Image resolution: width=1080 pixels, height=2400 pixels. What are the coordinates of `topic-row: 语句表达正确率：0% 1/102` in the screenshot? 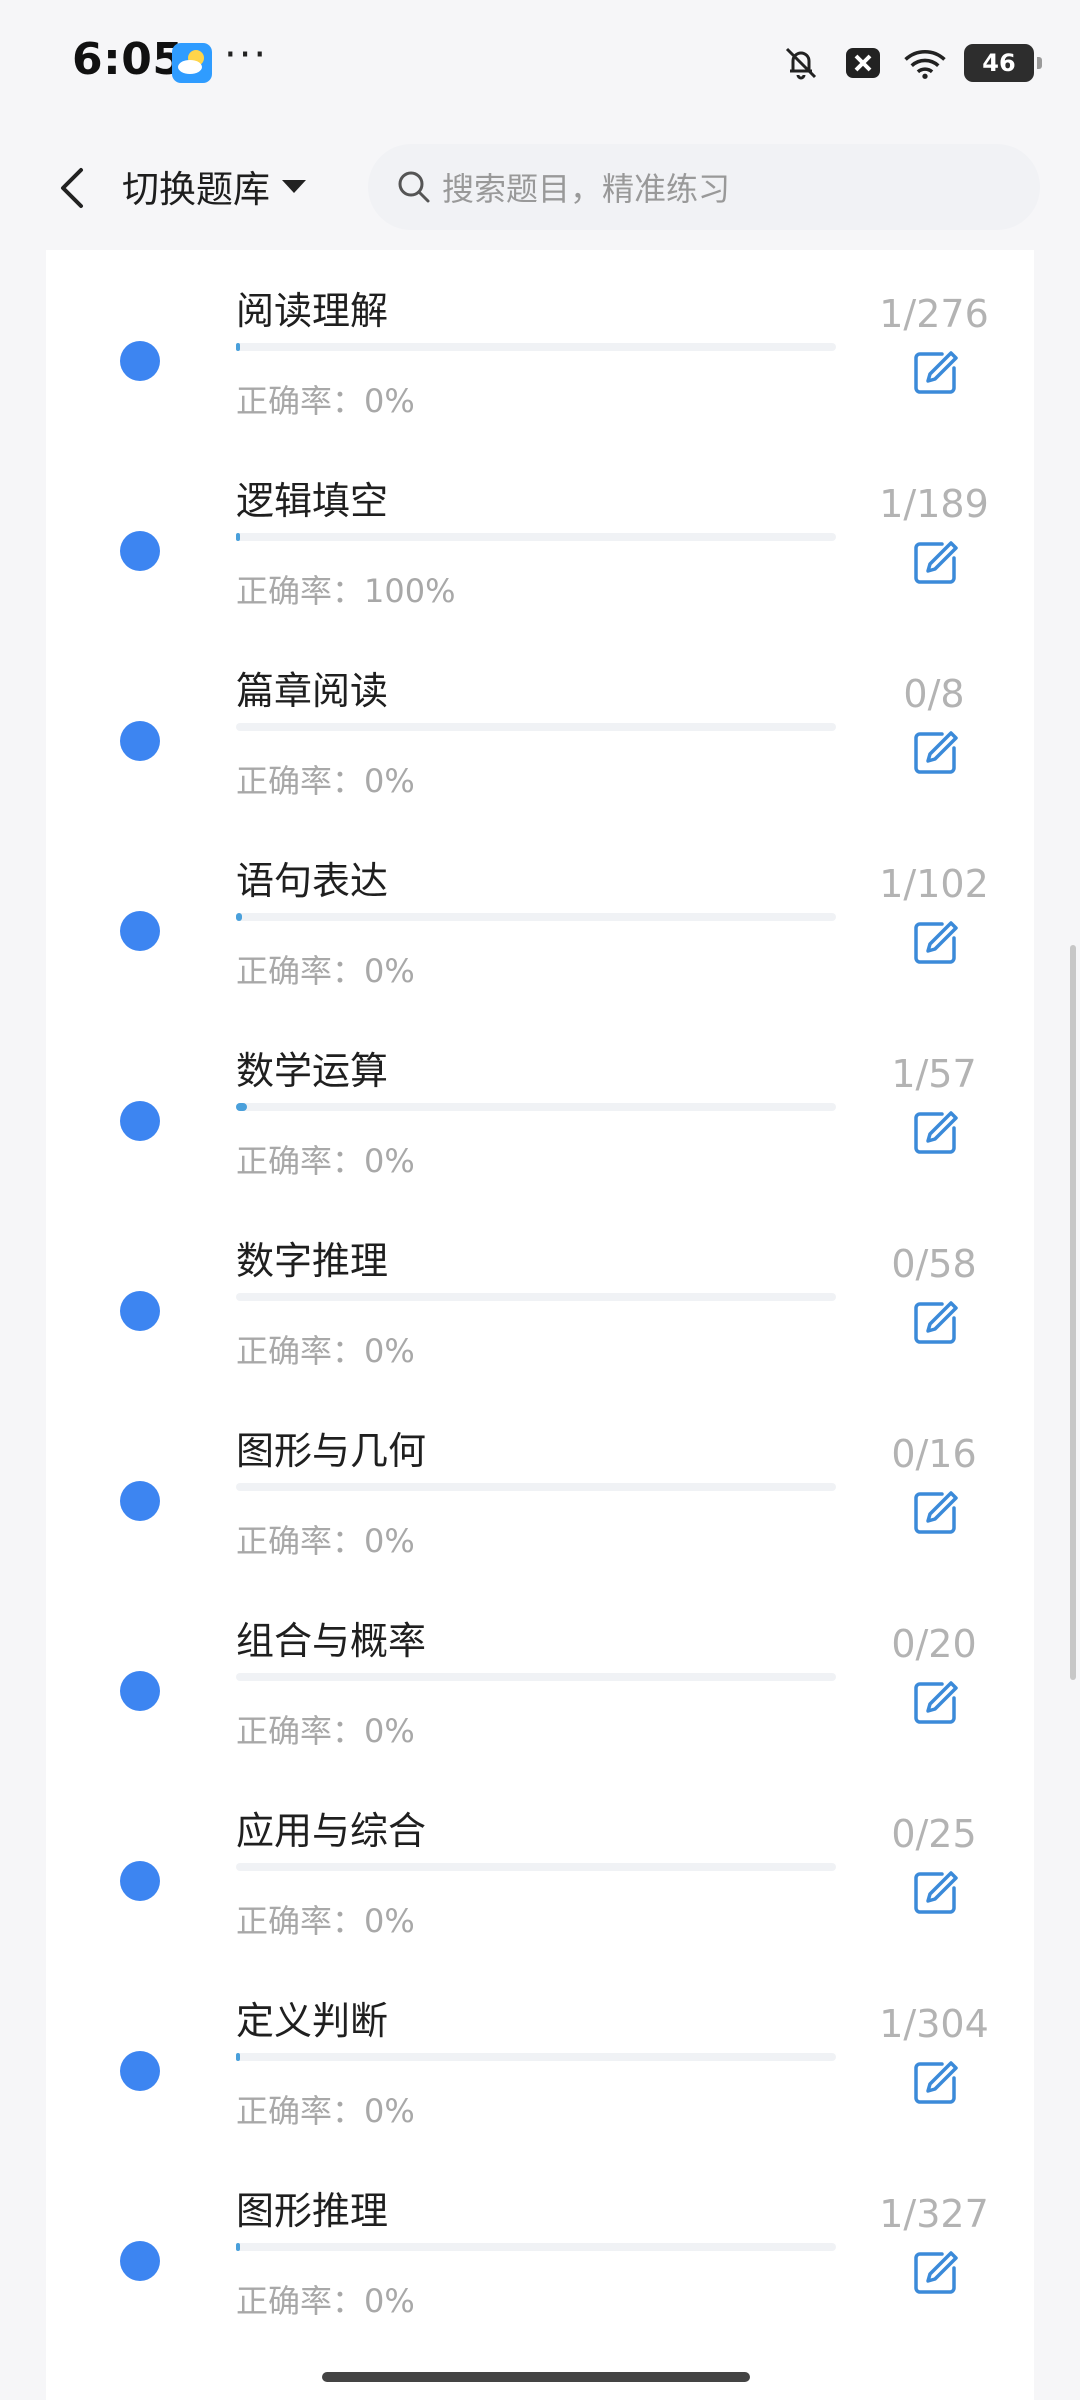 It's located at (540, 945).